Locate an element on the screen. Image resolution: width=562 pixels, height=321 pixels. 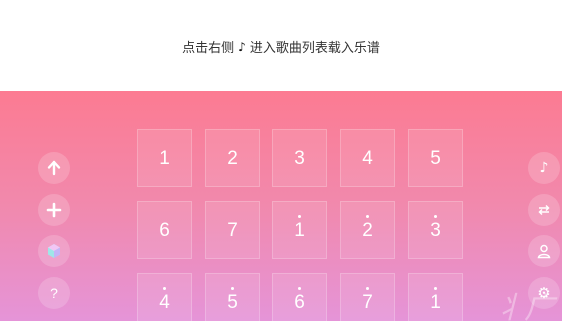
hexagon-icon is located at coordinates (54, 251).